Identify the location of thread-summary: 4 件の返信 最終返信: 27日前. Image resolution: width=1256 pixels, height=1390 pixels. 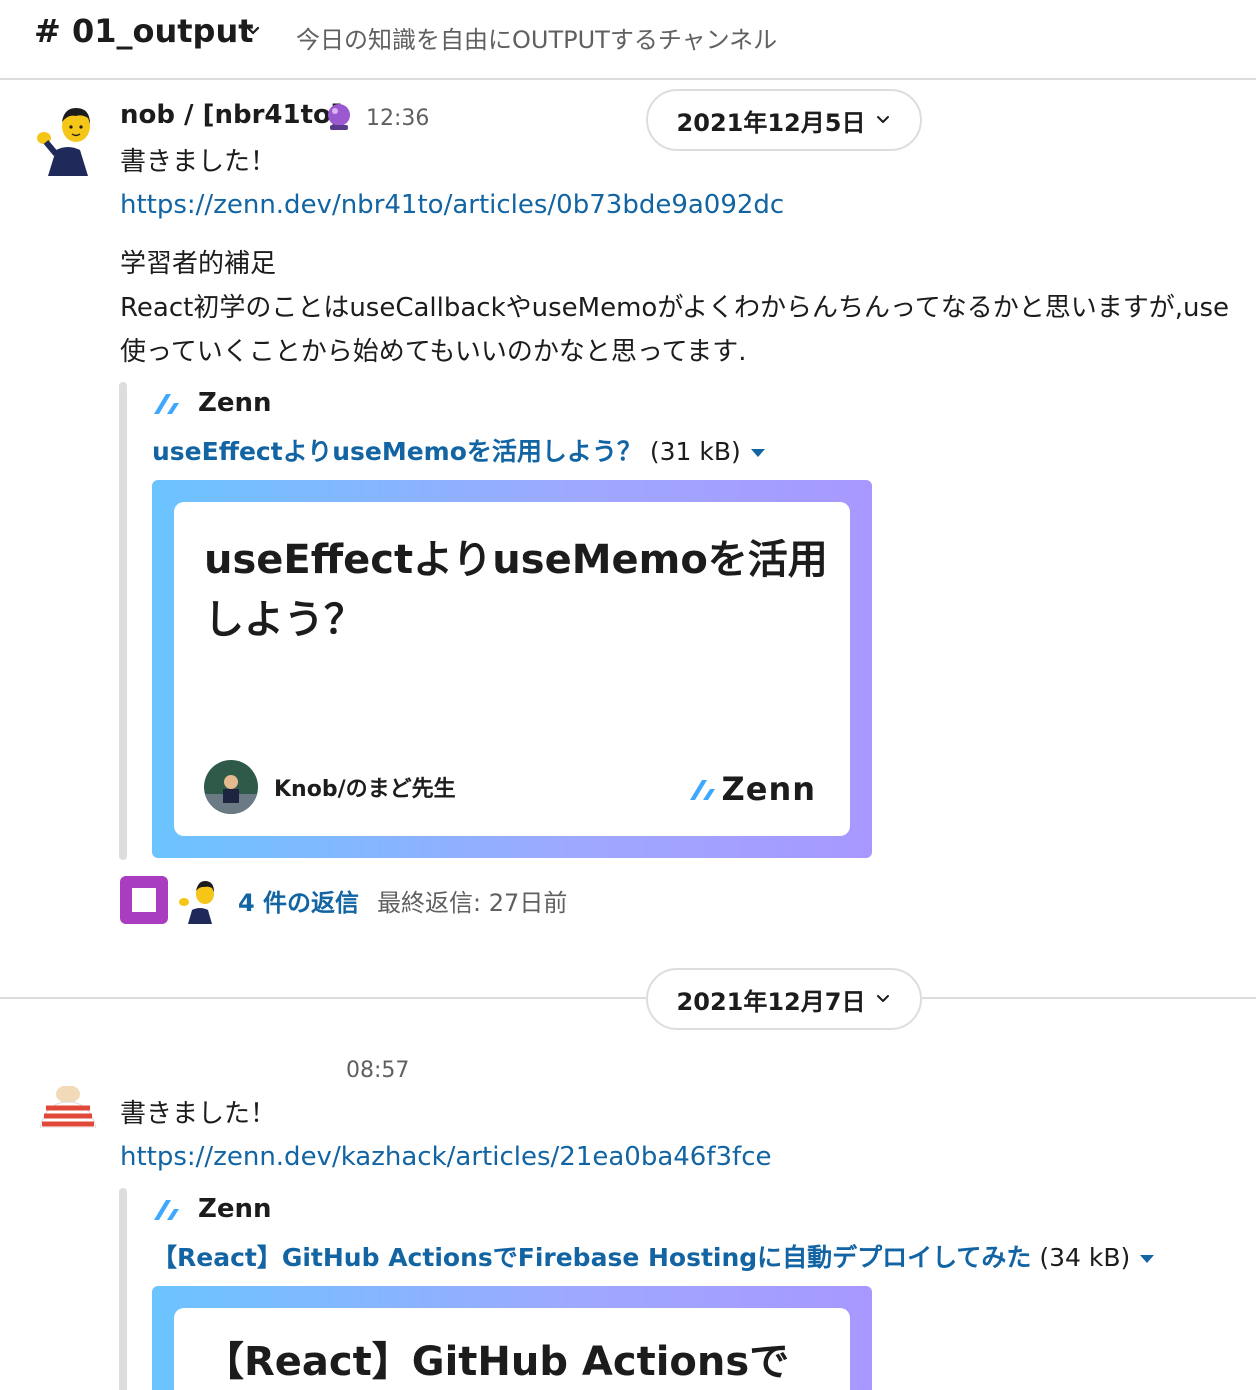
(343, 900).